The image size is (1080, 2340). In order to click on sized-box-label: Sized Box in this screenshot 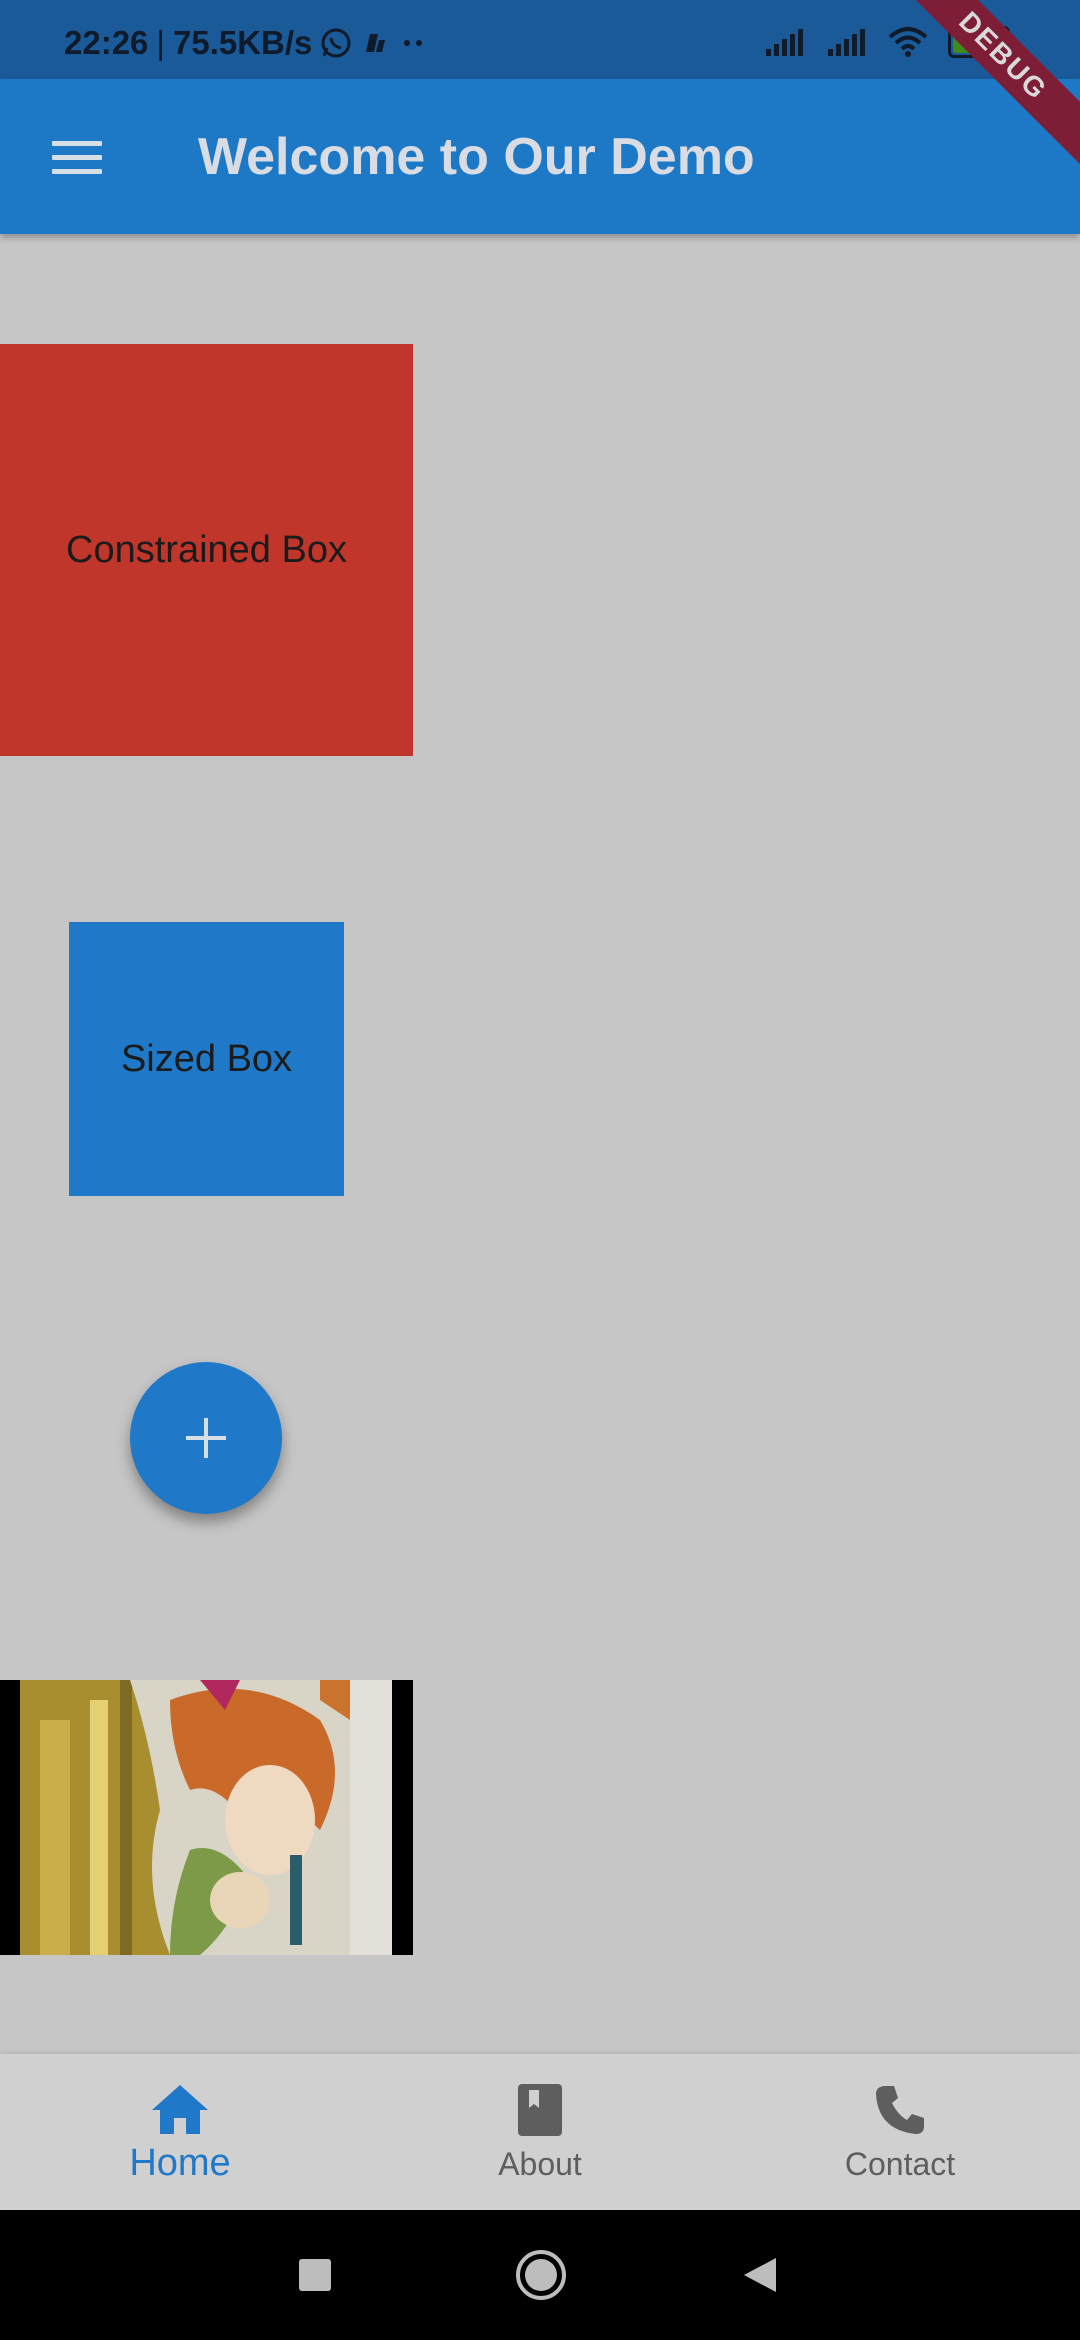, I will do `click(206, 1058)`.